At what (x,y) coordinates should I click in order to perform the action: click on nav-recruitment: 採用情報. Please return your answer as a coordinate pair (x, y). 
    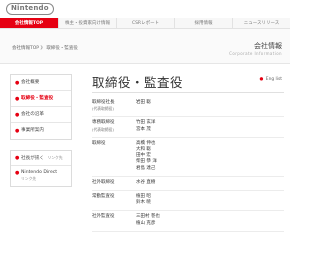
    Looking at the image, I should click on (203, 23).